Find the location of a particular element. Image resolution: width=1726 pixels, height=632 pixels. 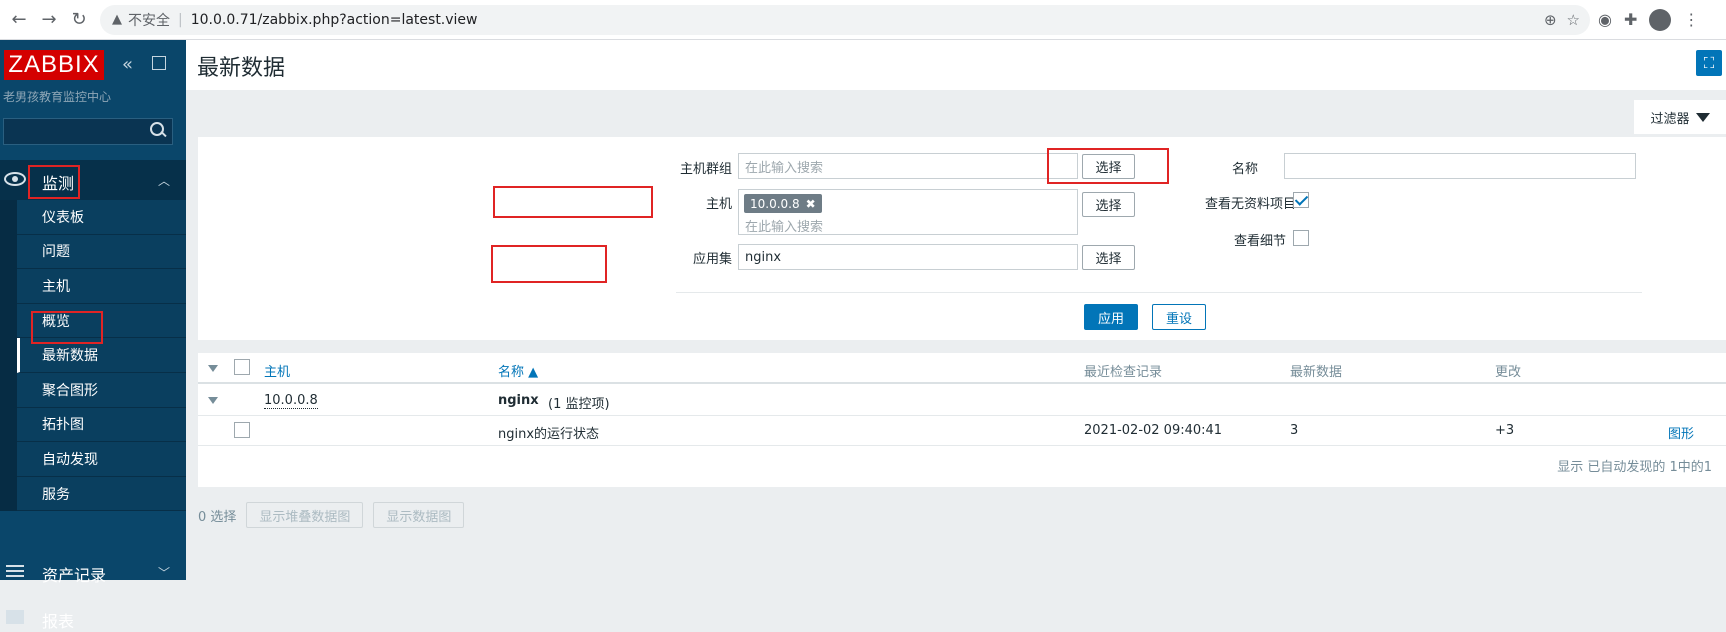

collapse-sidebar-icon: « is located at coordinates (127, 64).